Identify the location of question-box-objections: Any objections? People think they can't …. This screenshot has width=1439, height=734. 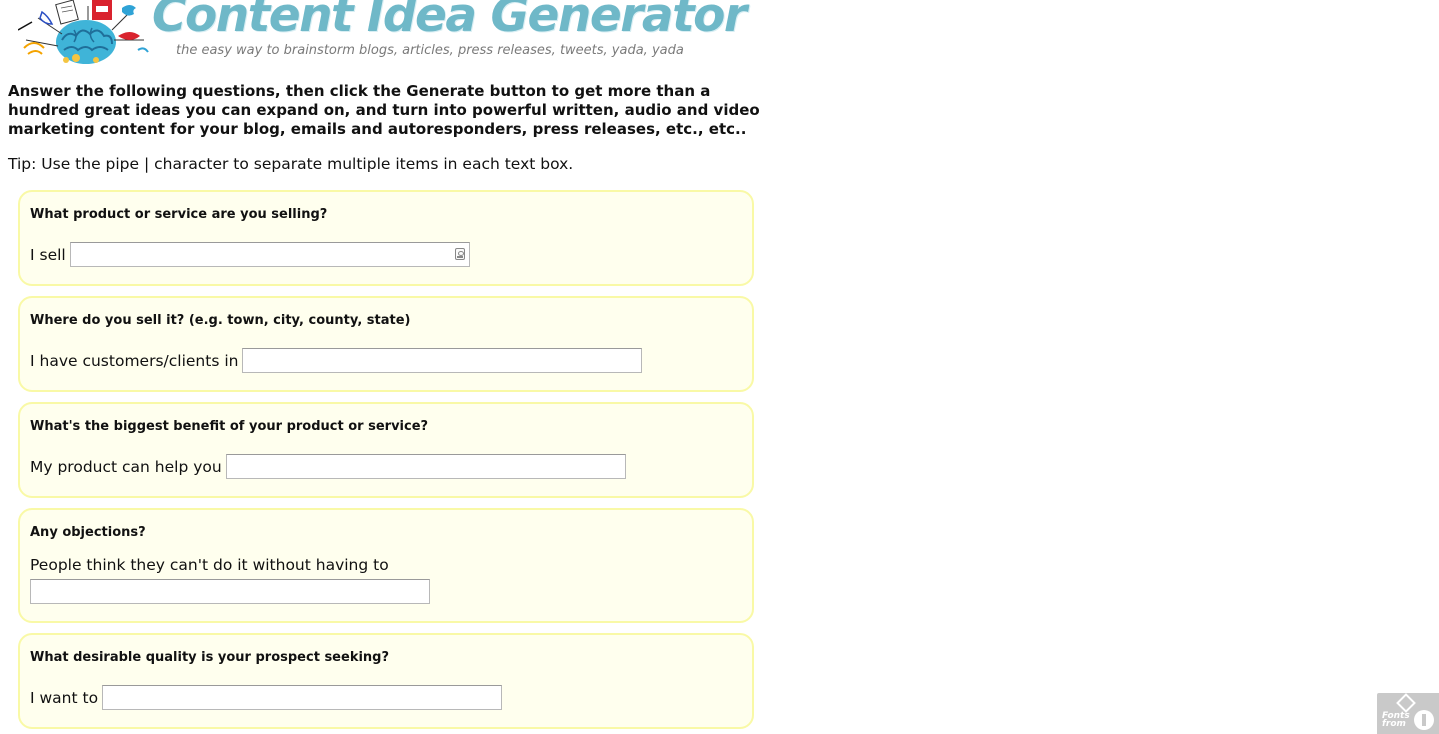
(386, 565).